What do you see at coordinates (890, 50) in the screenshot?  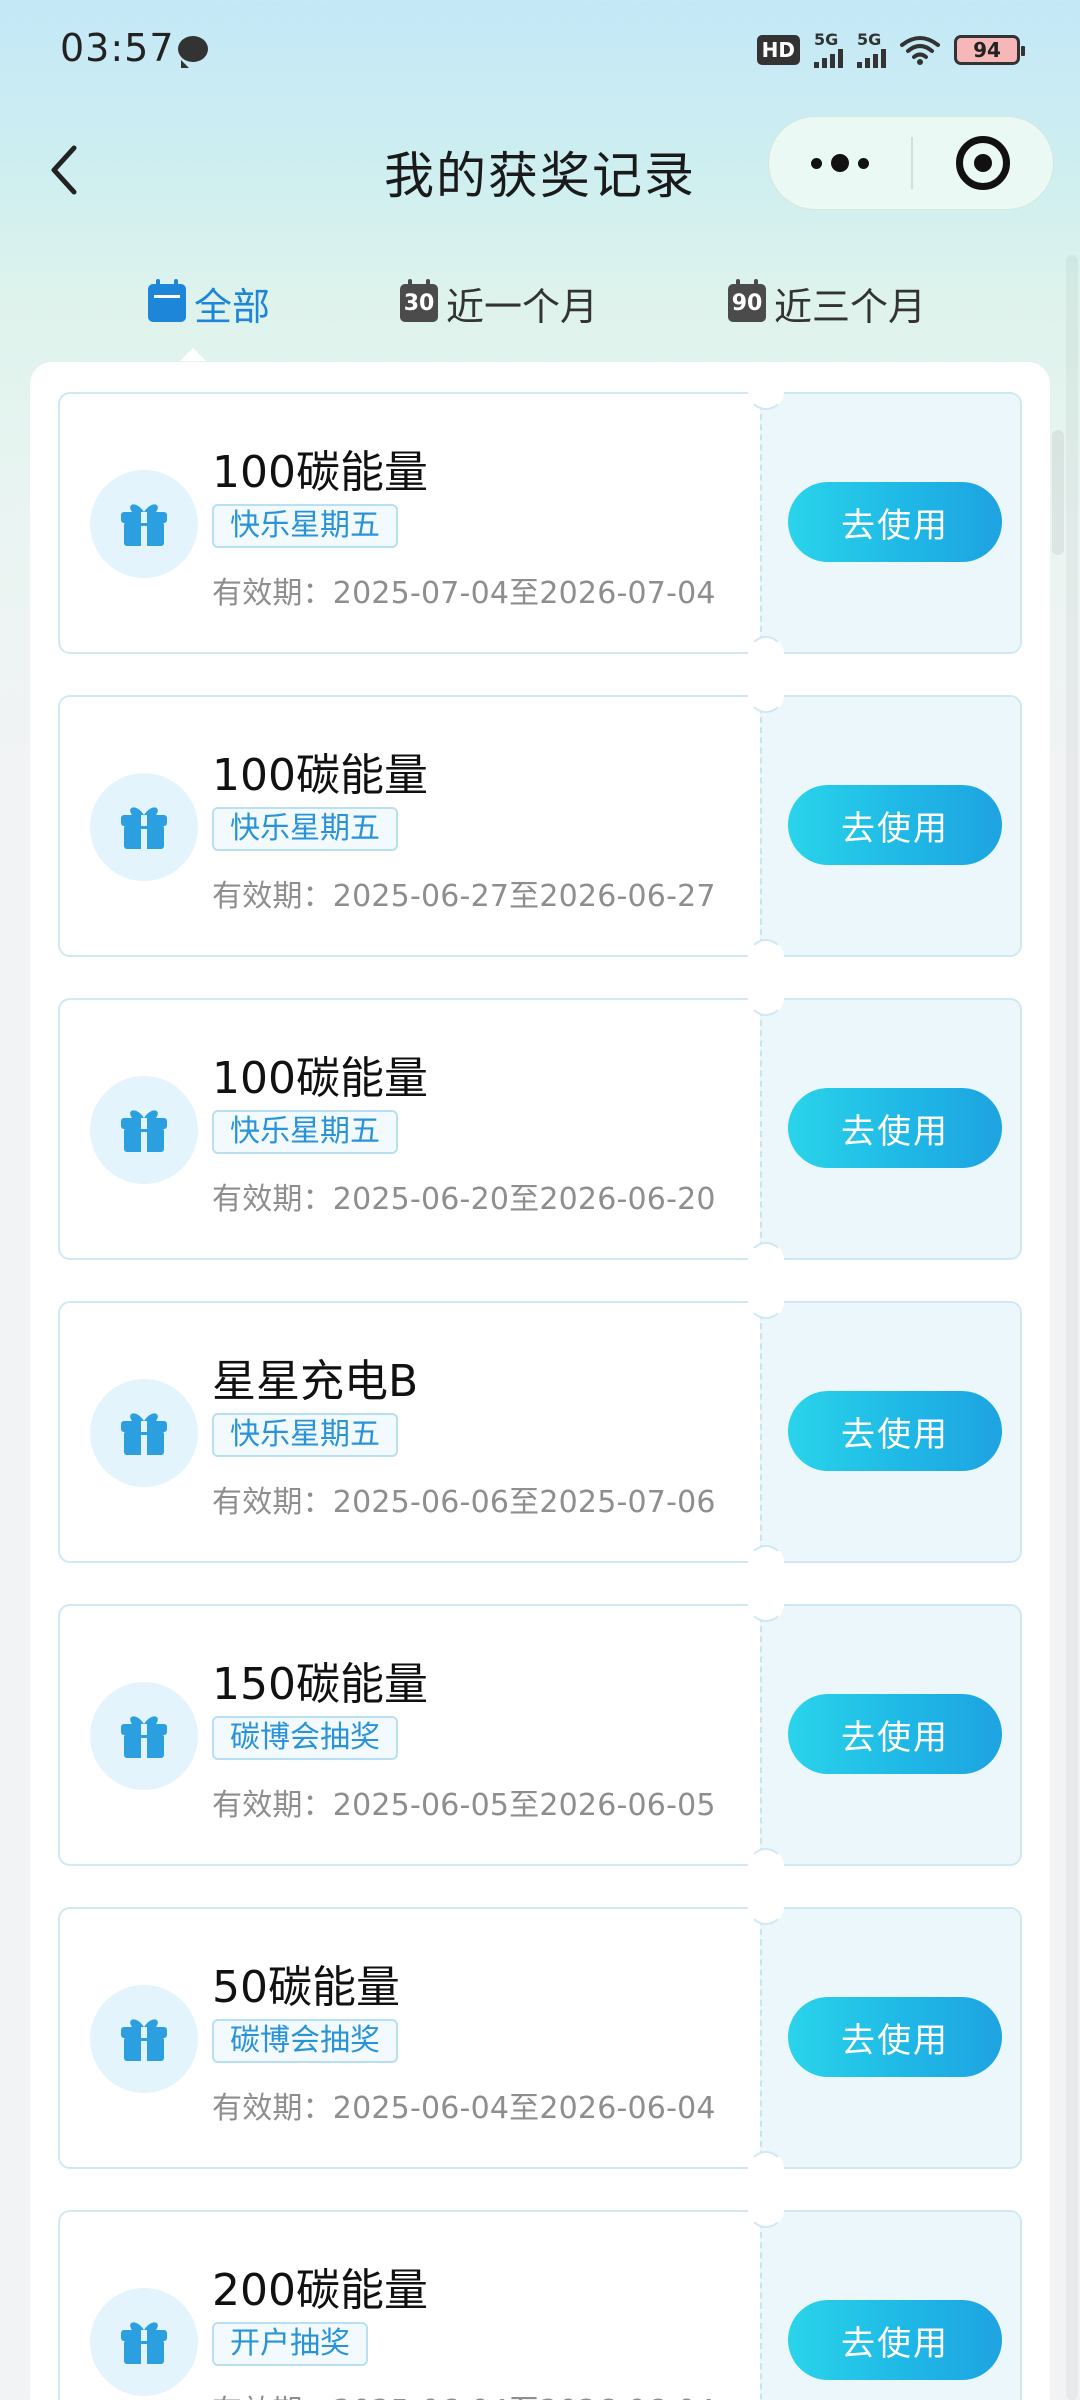 I see `status-indicators: HD 5G 5G 94` at bounding box center [890, 50].